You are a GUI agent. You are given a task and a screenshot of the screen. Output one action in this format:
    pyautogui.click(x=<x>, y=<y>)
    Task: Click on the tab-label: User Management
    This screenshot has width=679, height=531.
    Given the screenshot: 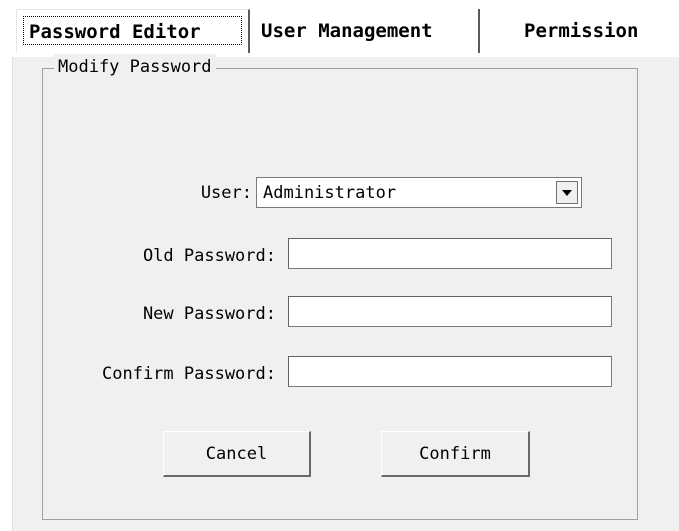 What is the action you would take?
    pyautogui.click(x=347, y=31)
    